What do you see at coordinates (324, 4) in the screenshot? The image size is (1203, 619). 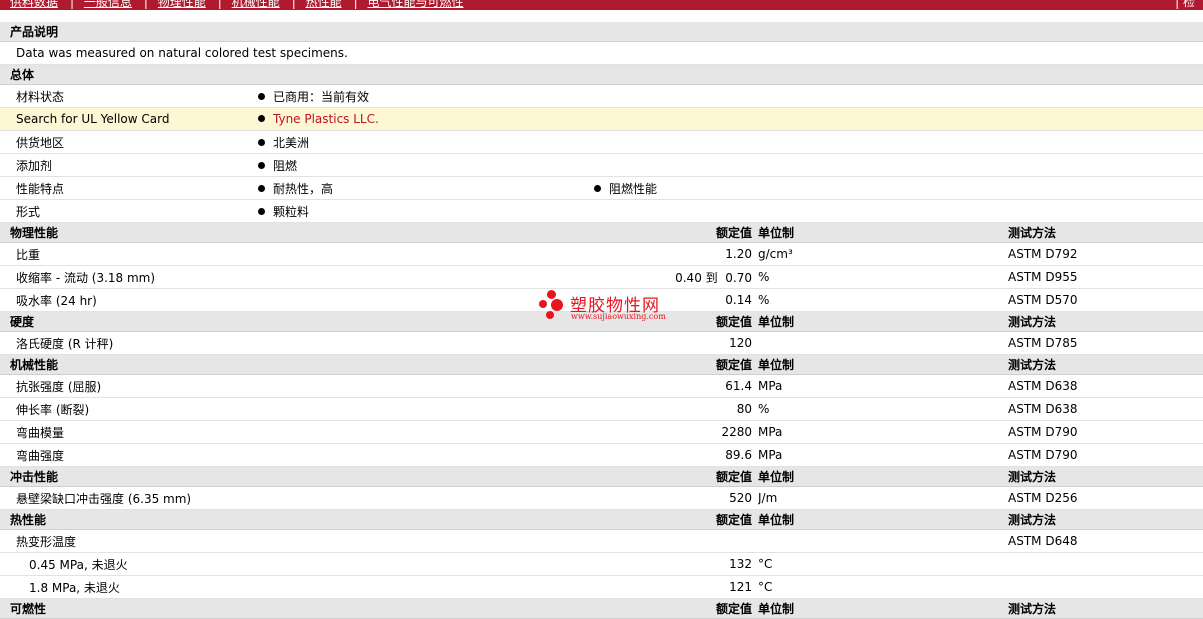 I see `nav-link-thermal: 热性能` at bounding box center [324, 4].